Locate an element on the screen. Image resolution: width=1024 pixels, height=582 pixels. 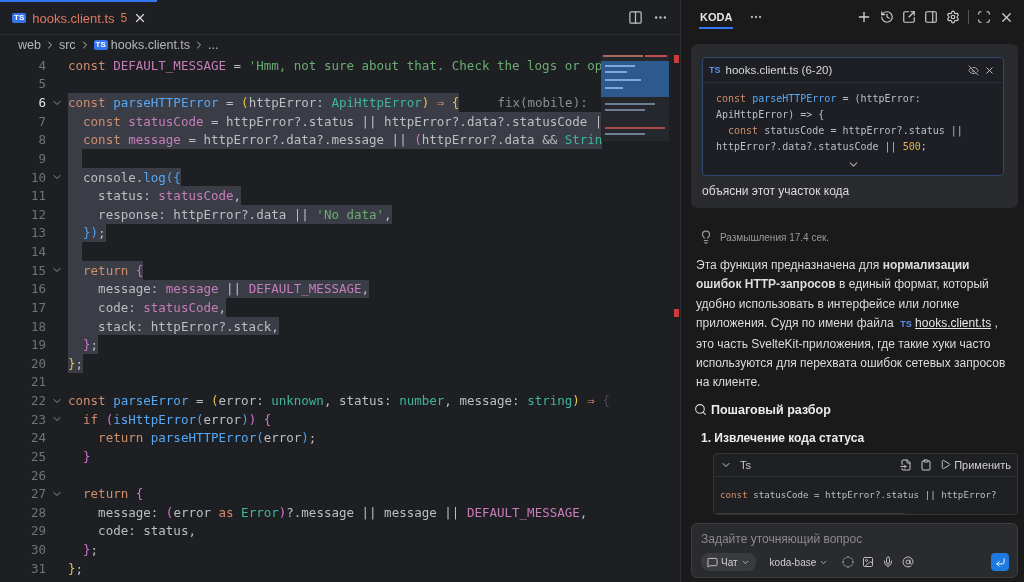
thinking-time: Размышления 17.4 сек. is located at coordinates (775, 237).